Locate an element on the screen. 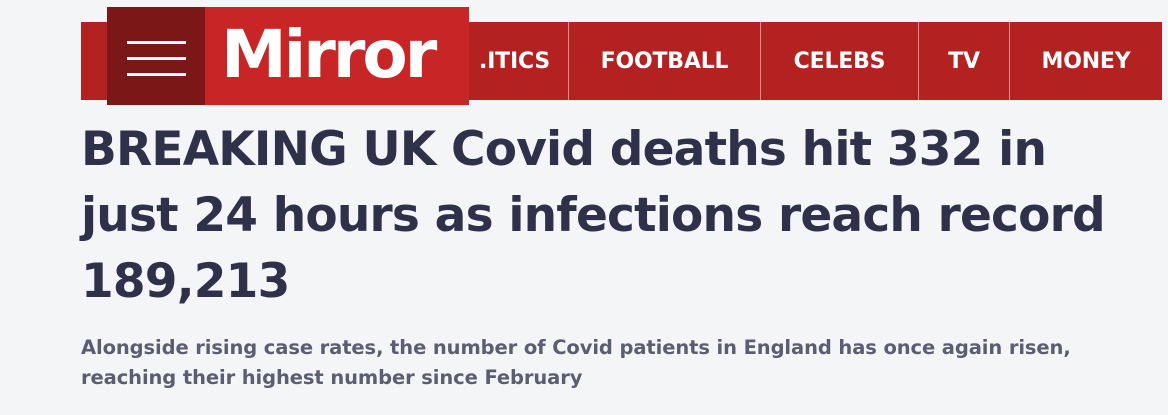  brand-header: Mirror is located at coordinates (288, 56).